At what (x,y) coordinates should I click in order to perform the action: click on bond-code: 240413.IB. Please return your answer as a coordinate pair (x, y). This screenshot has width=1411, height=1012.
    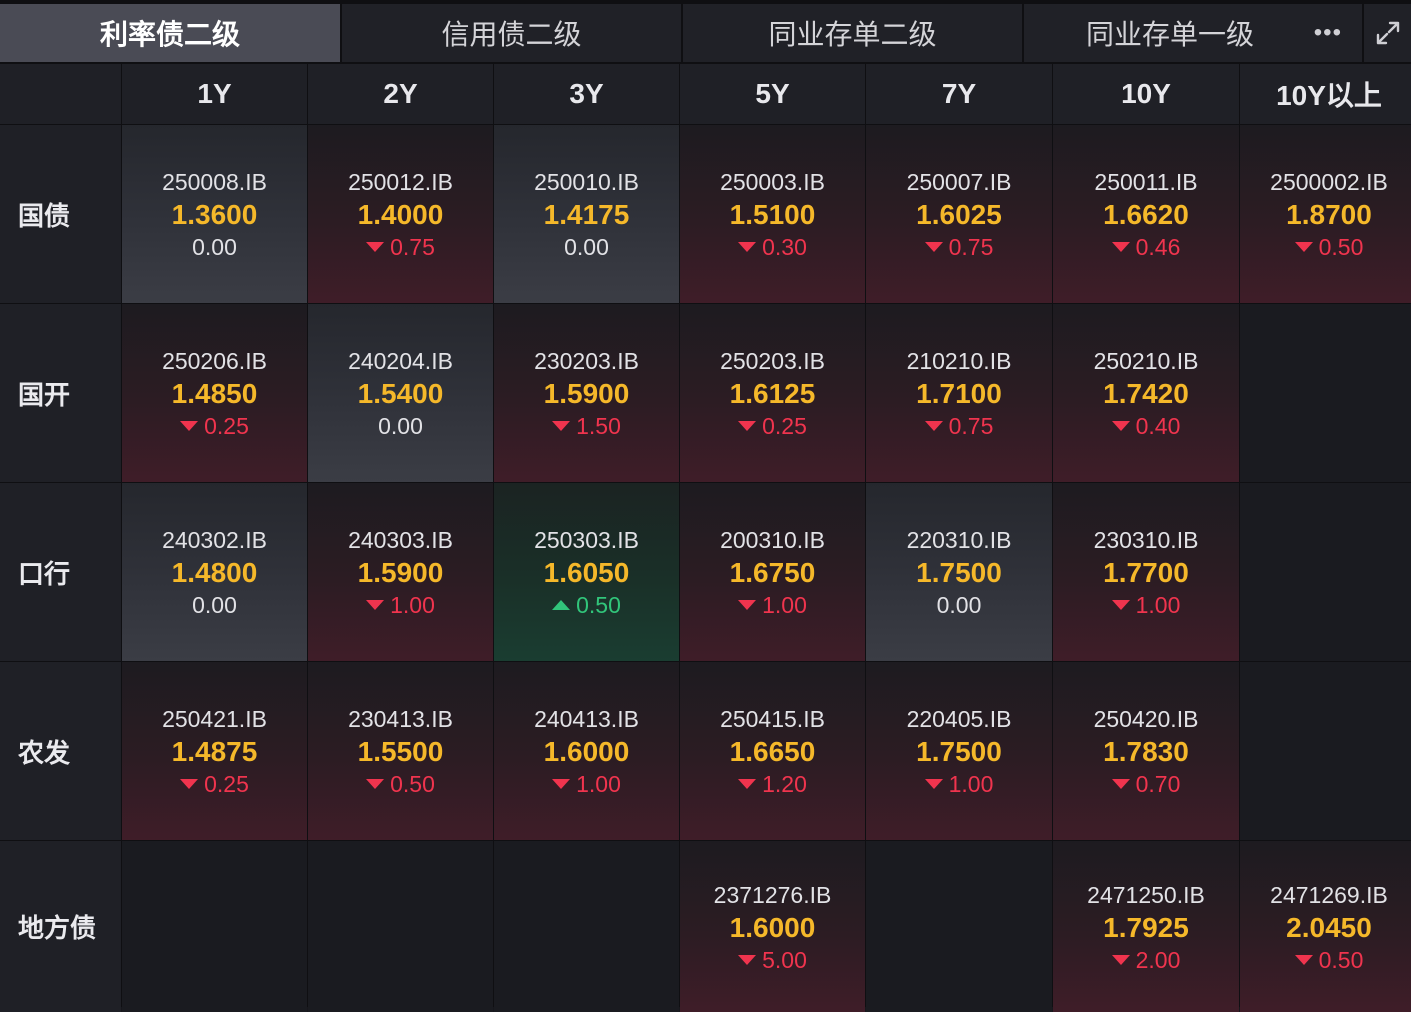
    Looking at the image, I should click on (586, 719).